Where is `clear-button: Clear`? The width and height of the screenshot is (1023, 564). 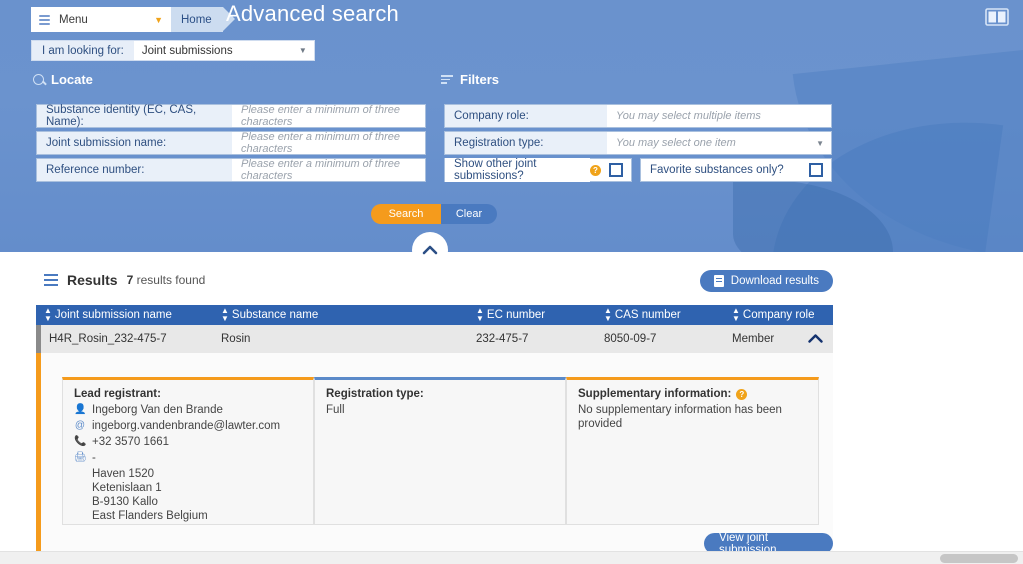 clear-button: Clear is located at coordinates (469, 214).